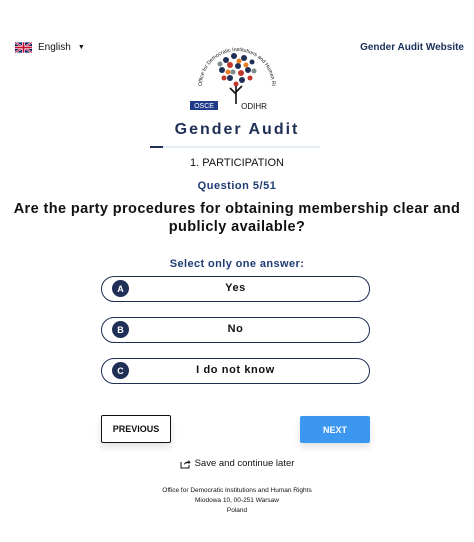 This screenshot has width=474, height=542. What do you see at coordinates (237, 510) in the screenshot?
I see `footer-line-country: Poland` at bounding box center [237, 510].